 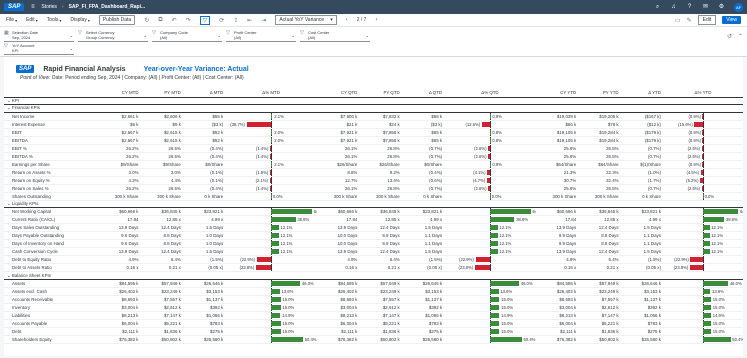 What do you see at coordinates (39, 36) in the screenshot?
I see `filter-selection-date: ▦ Selection Date Sep, 2024 ⌄` at bounding box center [39, 36].